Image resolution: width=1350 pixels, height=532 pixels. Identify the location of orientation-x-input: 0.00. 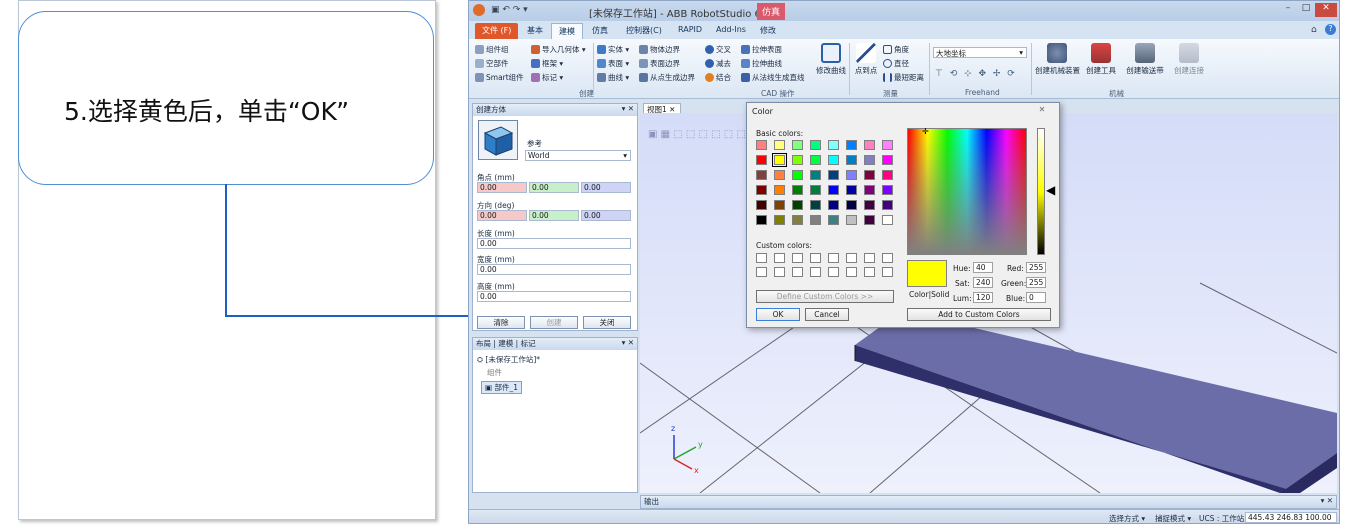
(502, 215).